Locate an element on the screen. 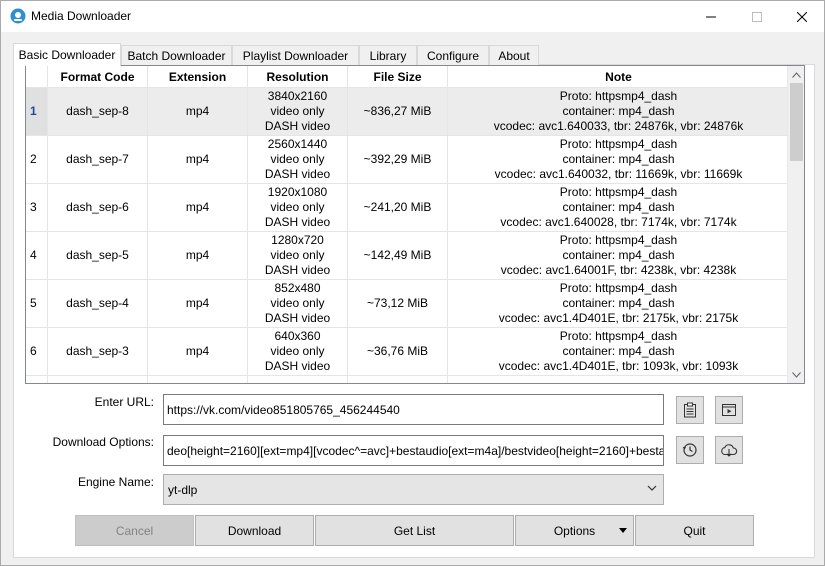 This screenshot has width=825, height=566. header-resolution: Resolution is located at coordinates (298, 77).